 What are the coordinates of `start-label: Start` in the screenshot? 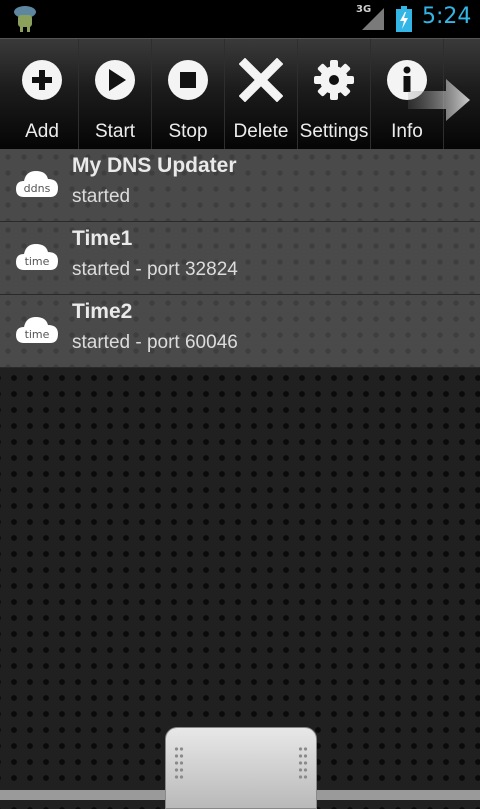 It's located at (115, 131).